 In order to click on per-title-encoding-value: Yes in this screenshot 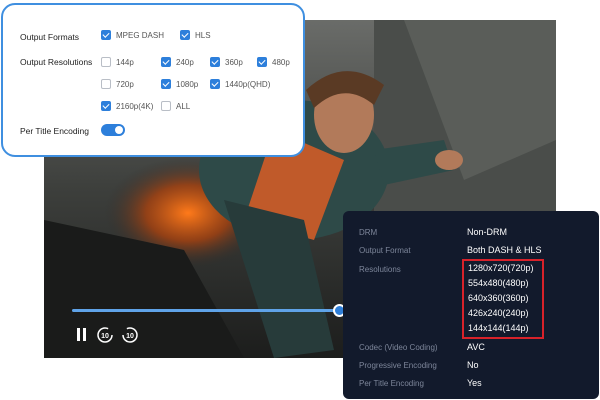, I will do `click(474, 383)`.